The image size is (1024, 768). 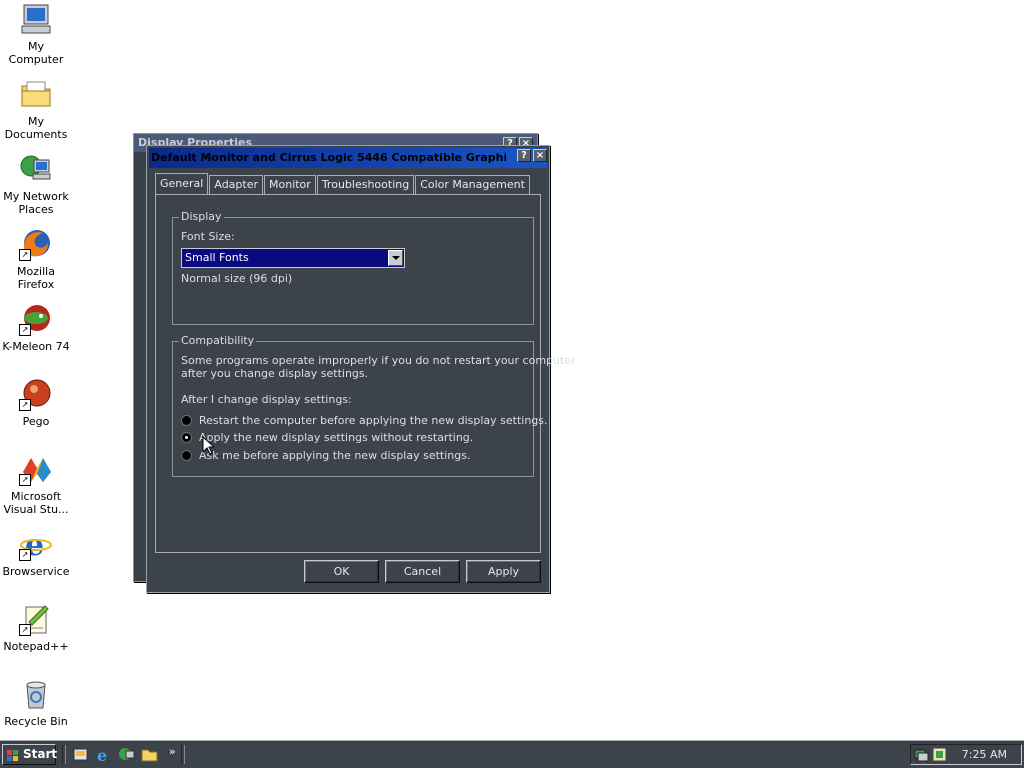 What do you see at coordinates (13, 755) in the screenshot?
I see `windows-logo-icon` at bounding box center [13, 755].